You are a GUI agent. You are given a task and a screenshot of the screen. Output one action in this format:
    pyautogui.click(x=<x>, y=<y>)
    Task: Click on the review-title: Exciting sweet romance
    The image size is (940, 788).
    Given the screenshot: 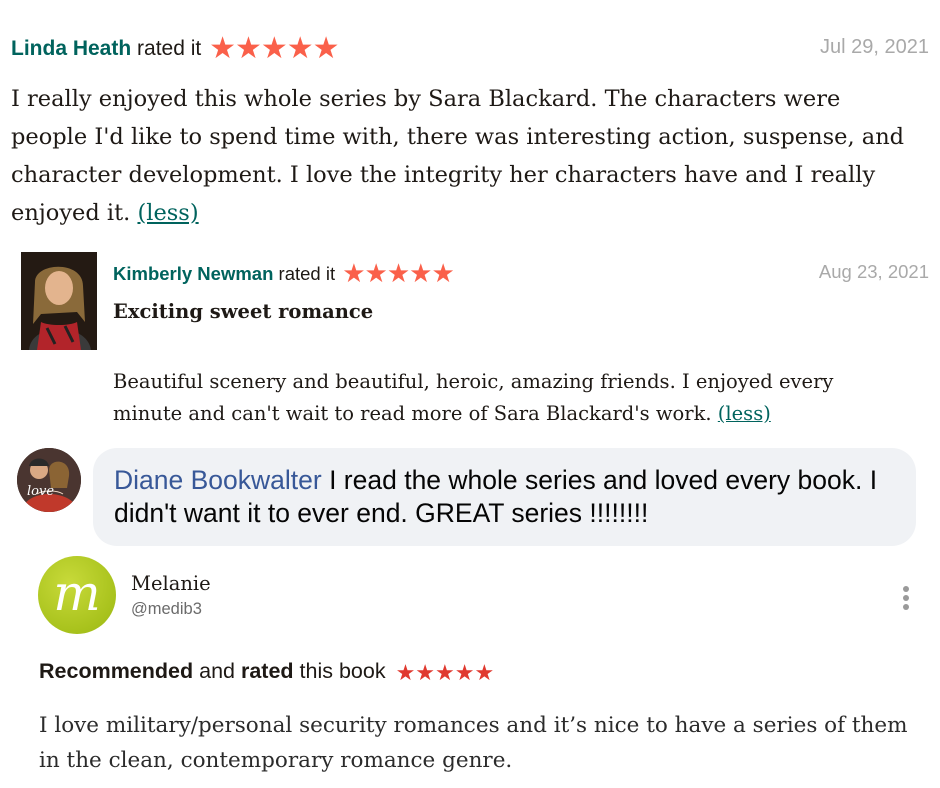 What is the action you would take?
    pyautogui.click(x=243, y=311)
    